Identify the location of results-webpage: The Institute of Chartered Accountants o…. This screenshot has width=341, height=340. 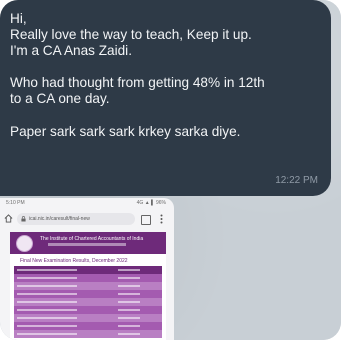
(88, 286).